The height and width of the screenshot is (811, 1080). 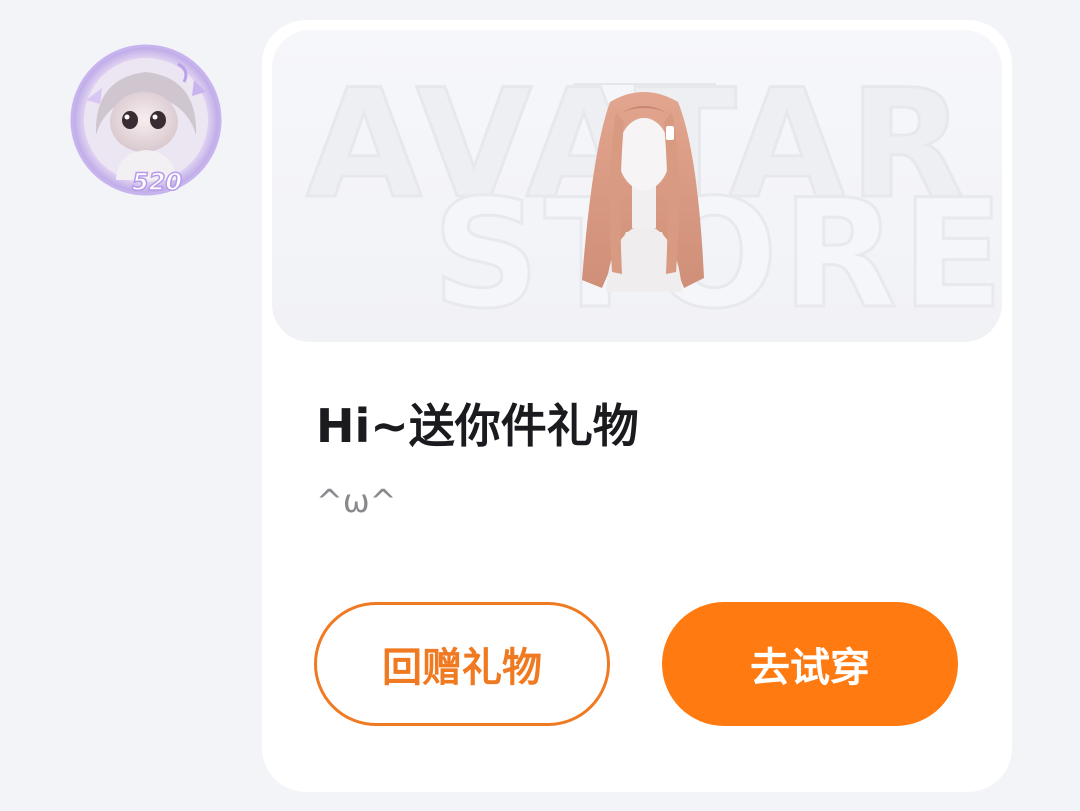 I want to click on sender-avatar: 520, so click(x=146, y=120).